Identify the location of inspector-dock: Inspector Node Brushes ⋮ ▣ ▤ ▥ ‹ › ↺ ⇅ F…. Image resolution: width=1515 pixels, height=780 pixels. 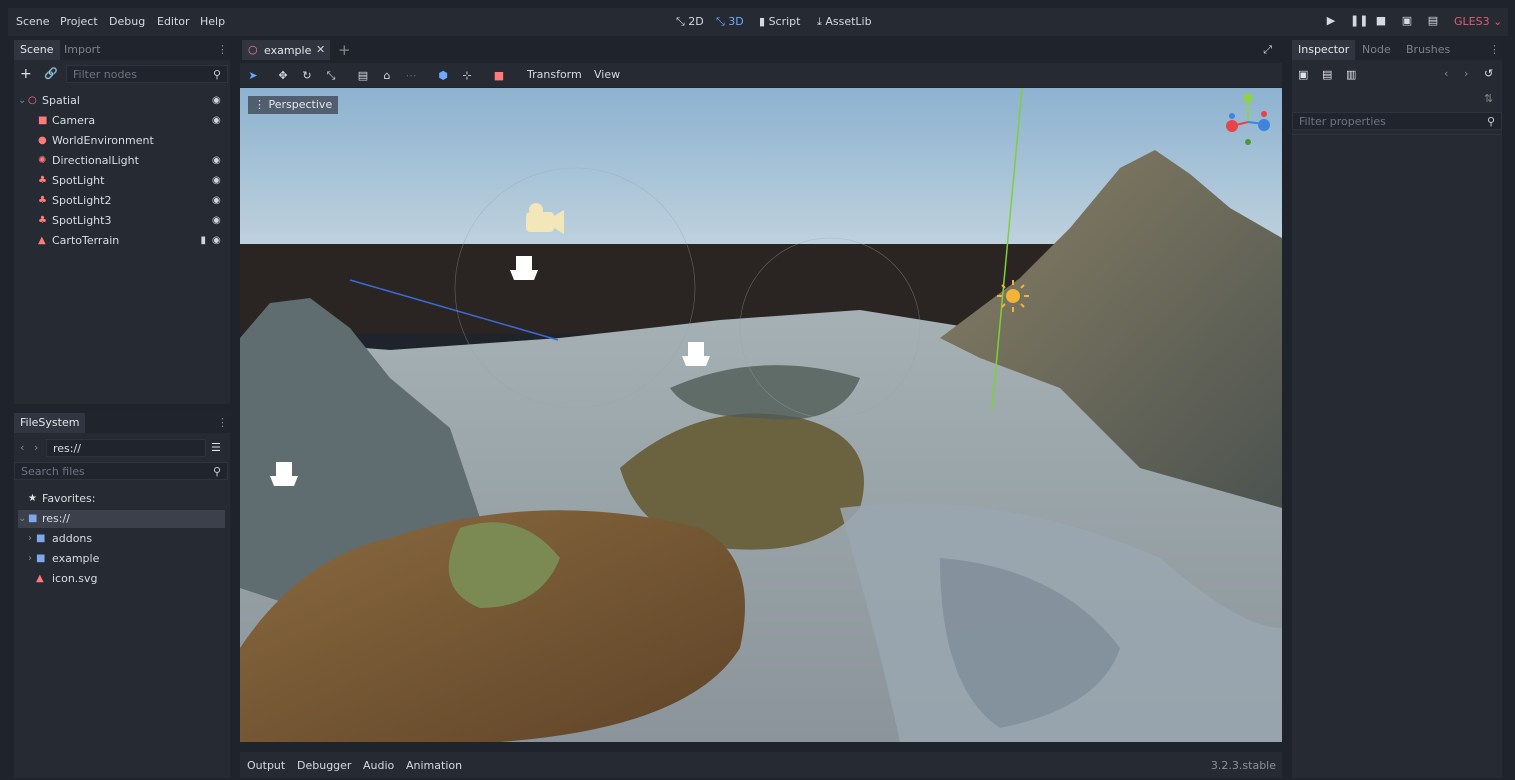
(1397, 409).